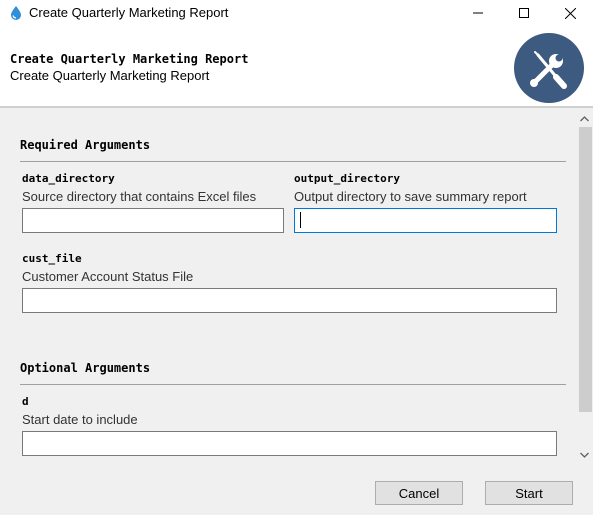  I want to click on output-directory-input, so click(425, 220).